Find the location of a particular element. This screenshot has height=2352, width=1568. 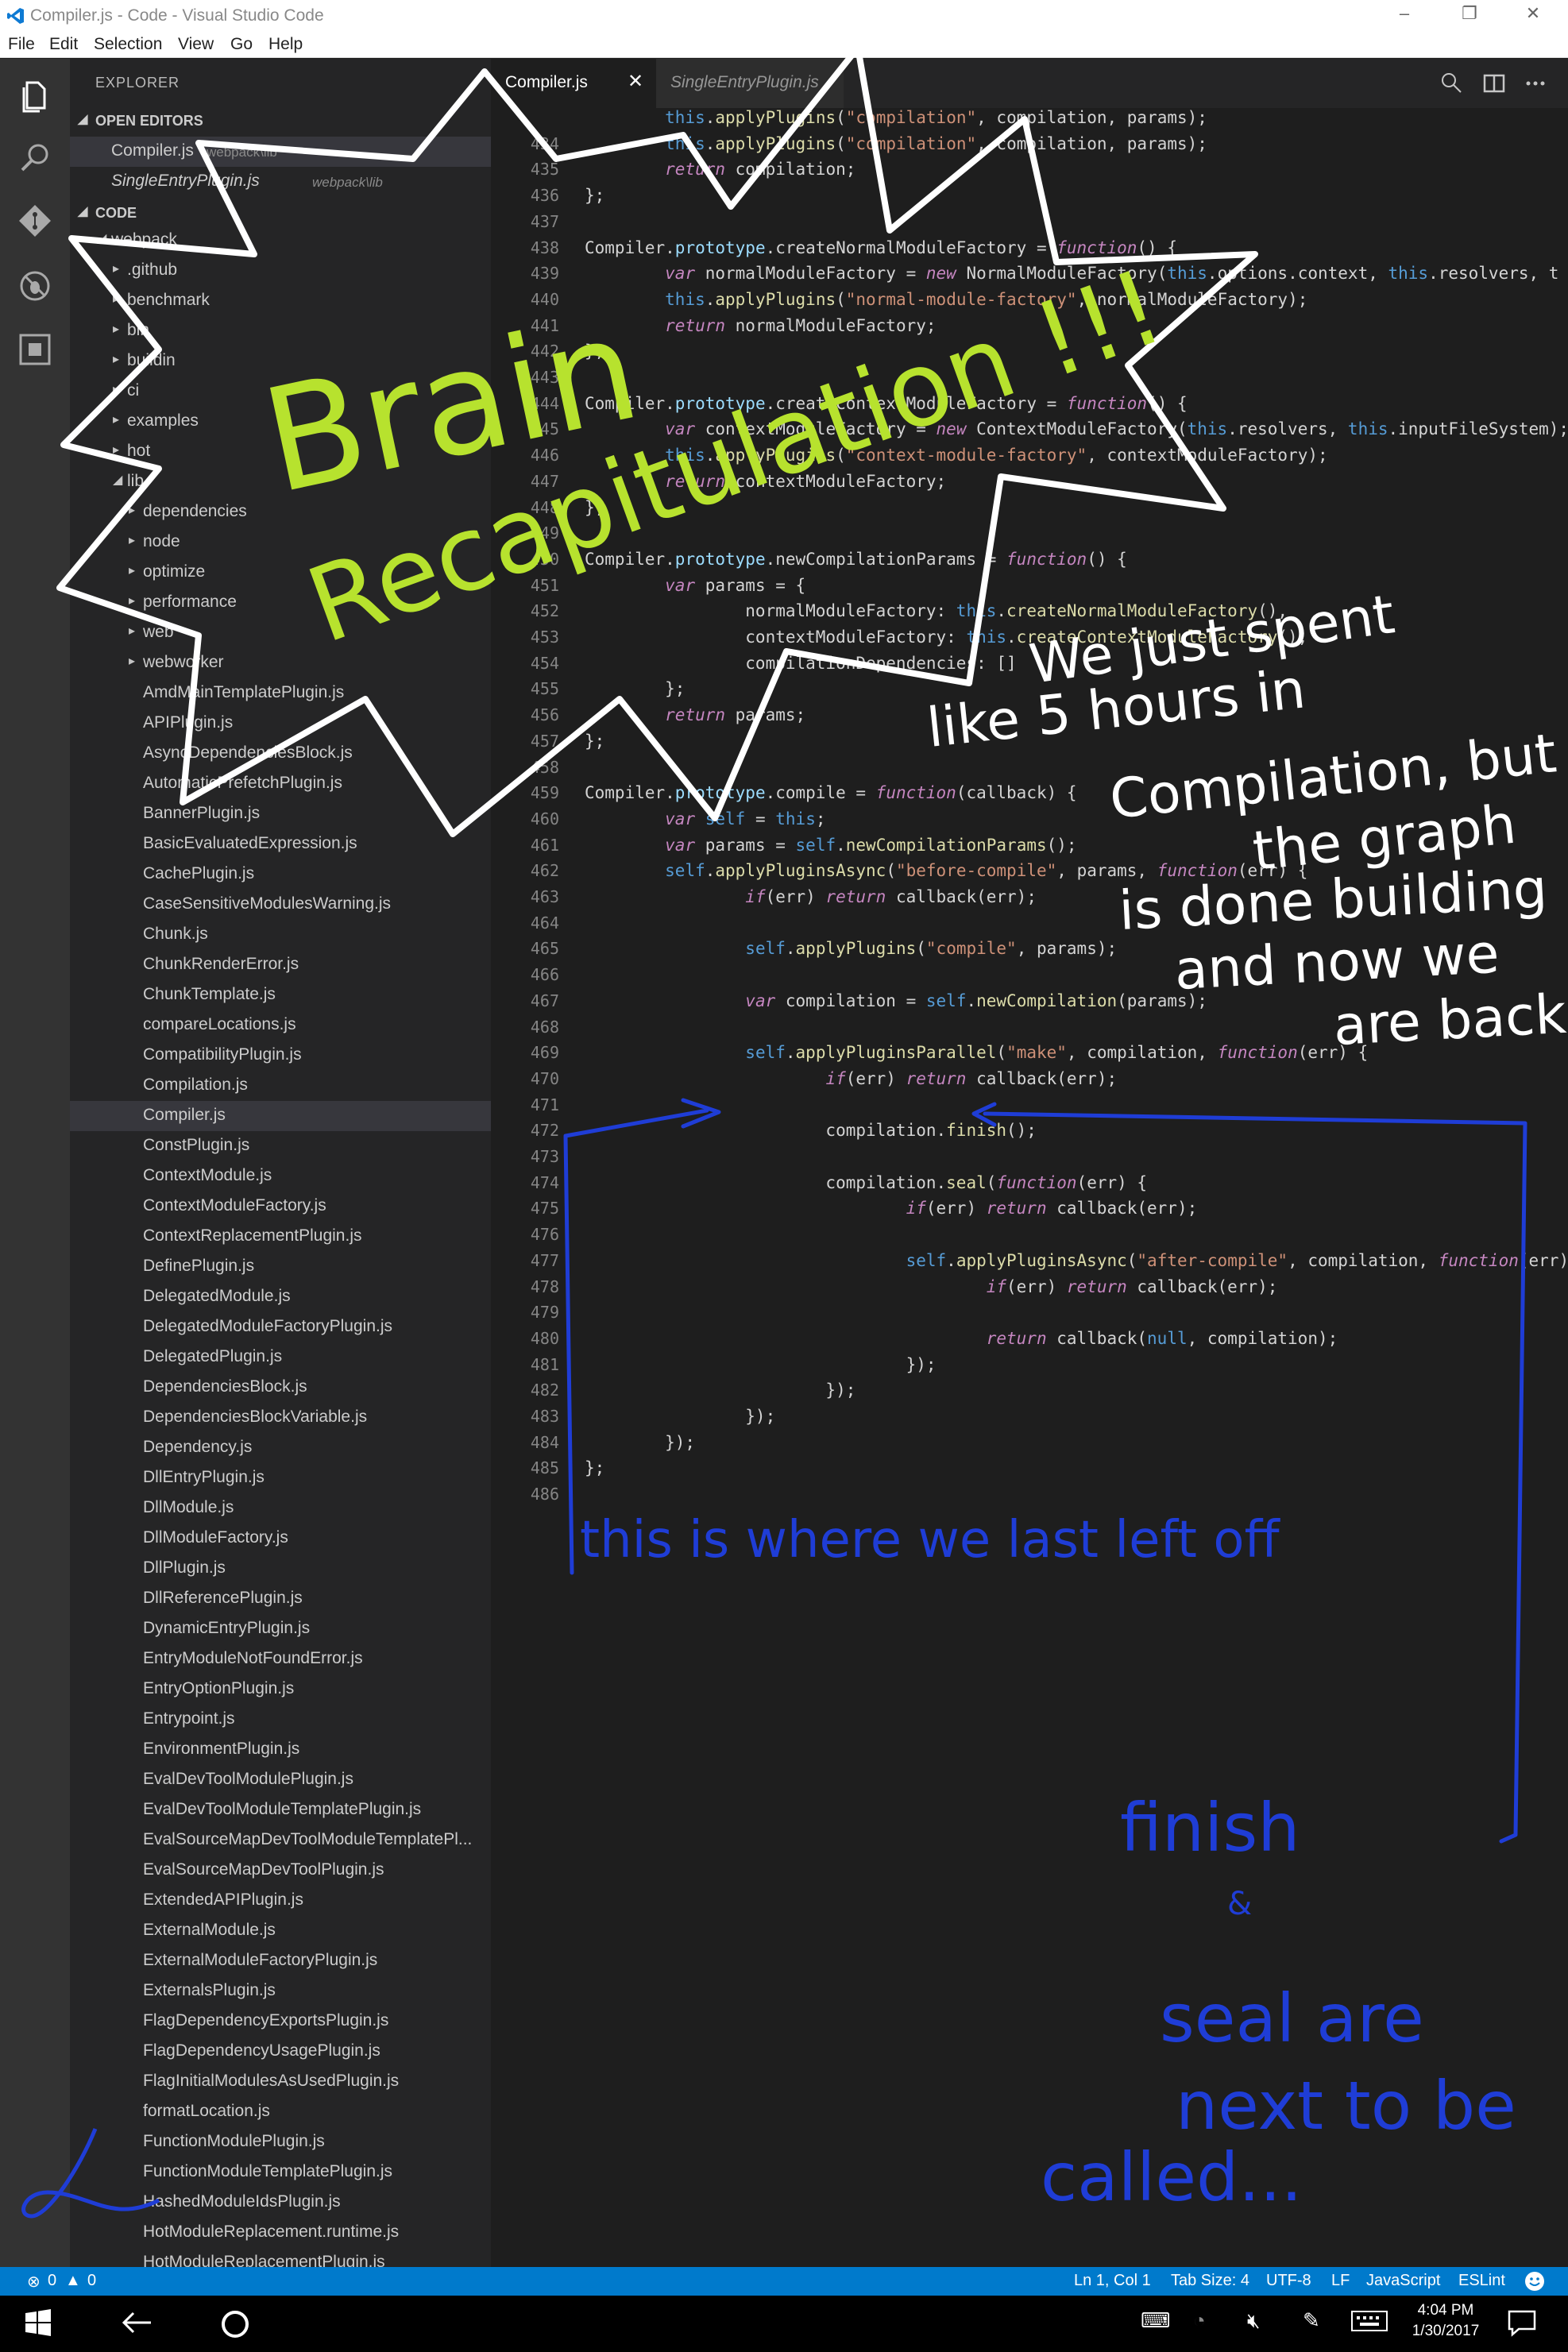

code-line: 458 is located at coordinates (1029, 771).